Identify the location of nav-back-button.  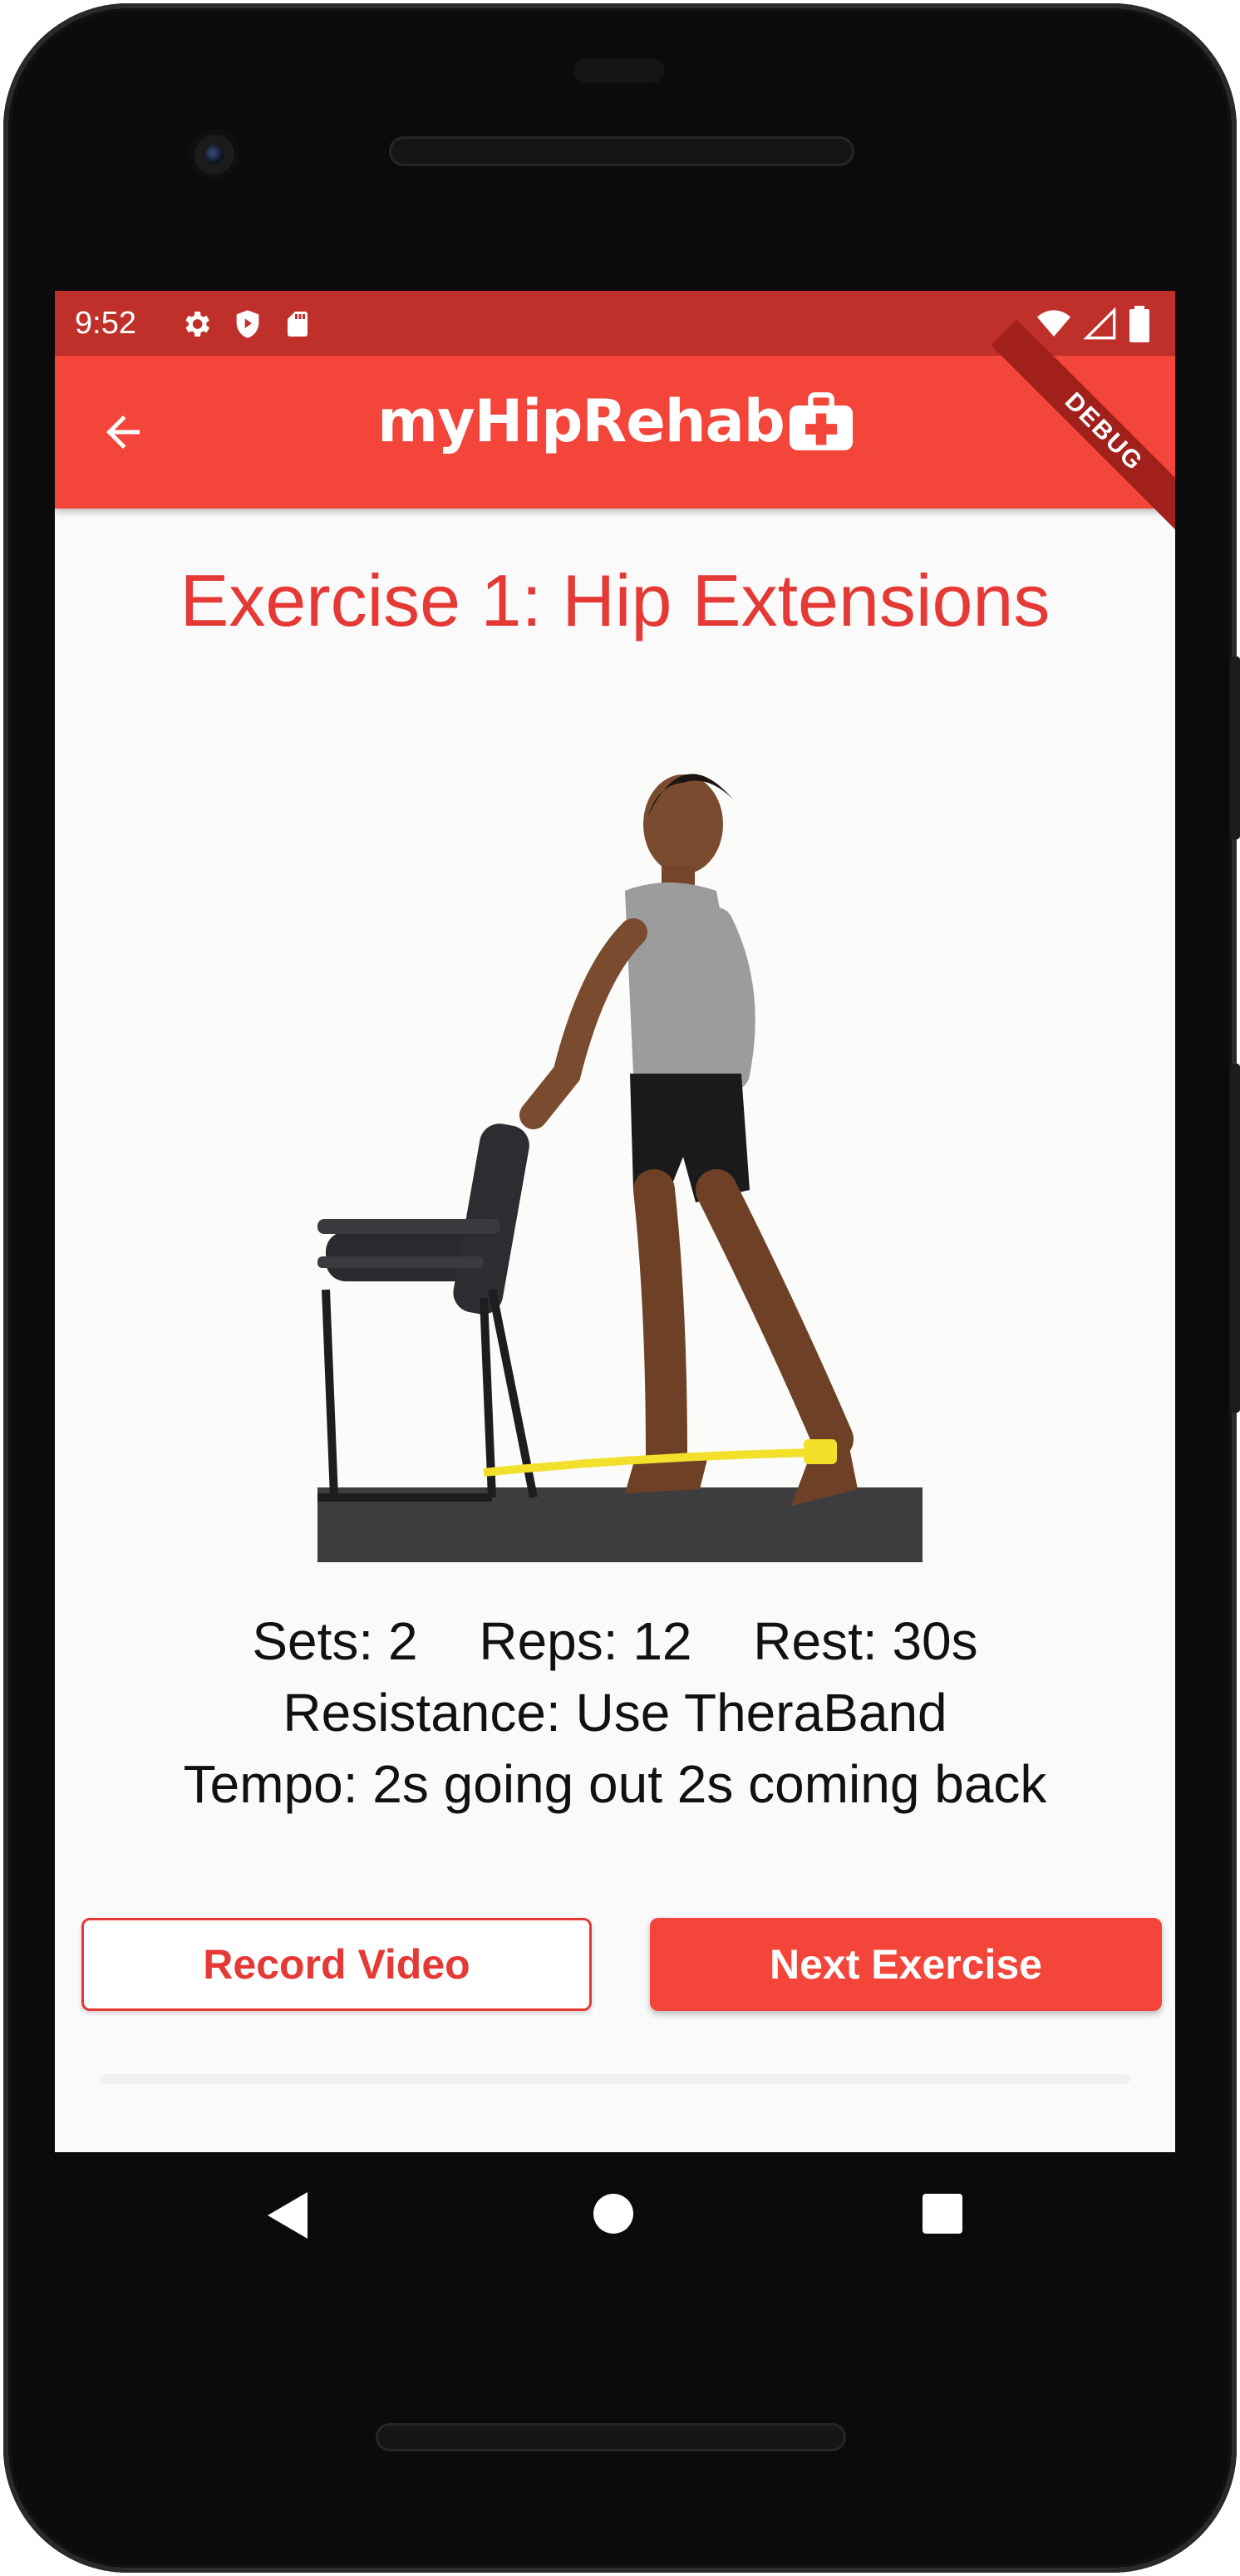
(288, 2217).